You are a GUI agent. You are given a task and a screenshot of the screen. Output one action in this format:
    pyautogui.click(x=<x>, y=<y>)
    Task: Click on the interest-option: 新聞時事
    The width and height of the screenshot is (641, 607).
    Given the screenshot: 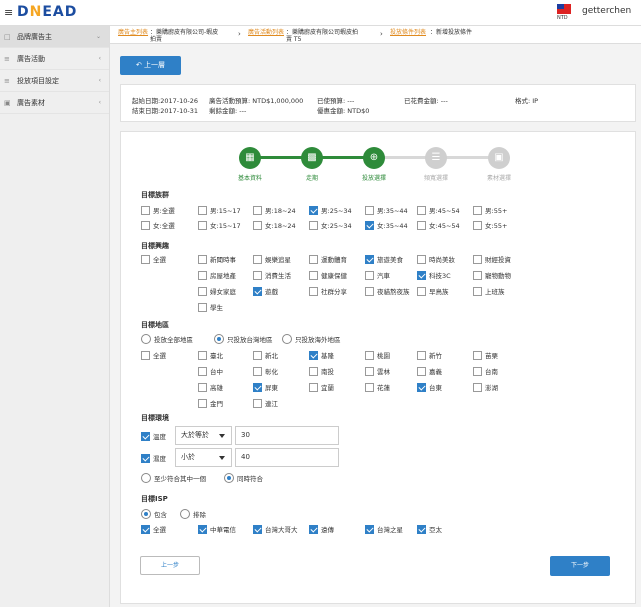 What is the action you would take?
    pyautogui.click(x=217, y=259)
    